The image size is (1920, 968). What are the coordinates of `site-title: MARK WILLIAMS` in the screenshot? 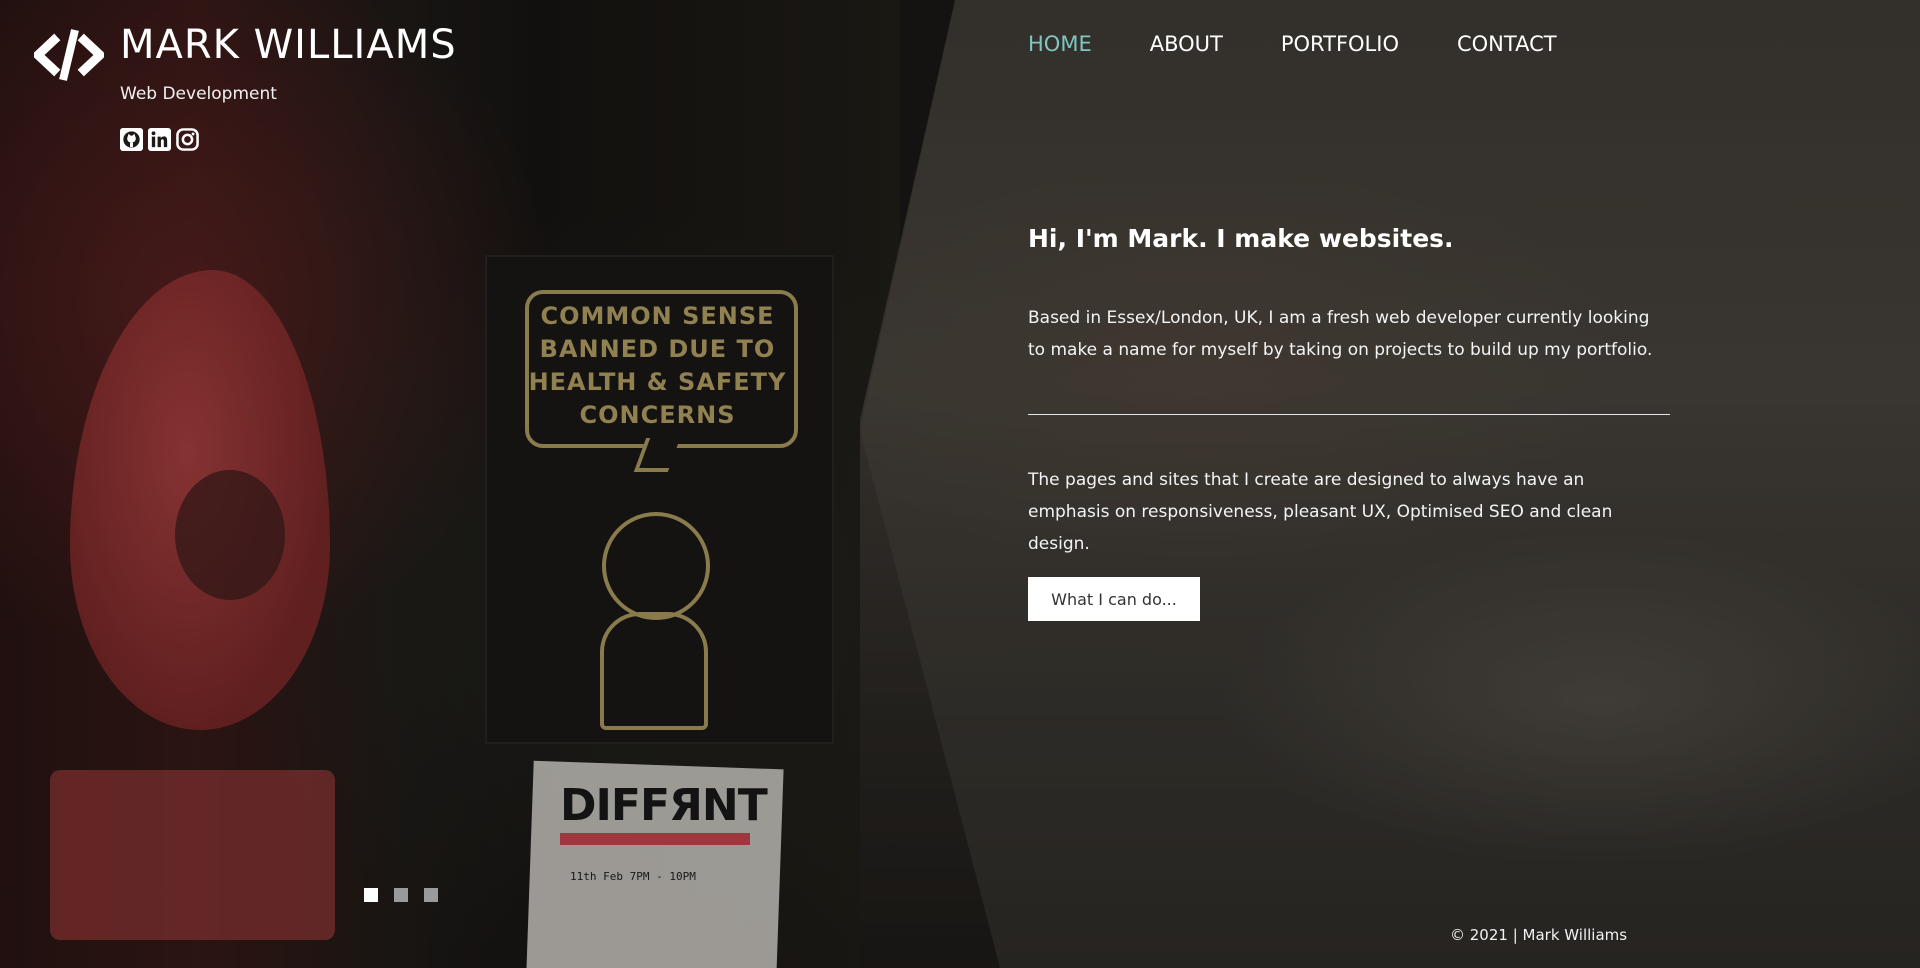 It's located at (288, 45).